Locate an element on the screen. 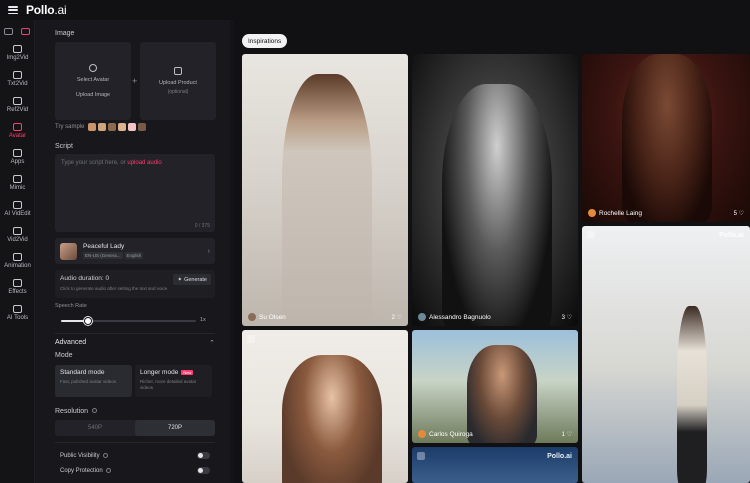 The width and height of the screenshot is (750, 483). copy-protection-row: Copy Protection is located at coordinates (135, 470).